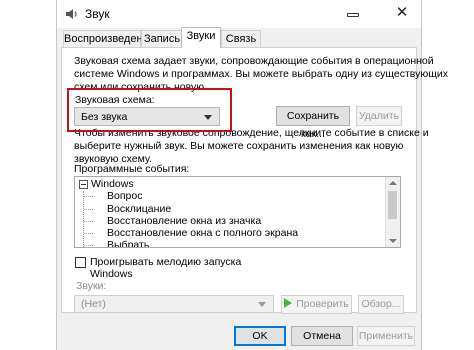 The image size is (474, 350). Describe the element at coordinates (393, 241) in the screenshot. I see `scroll-down-icon` at that location.